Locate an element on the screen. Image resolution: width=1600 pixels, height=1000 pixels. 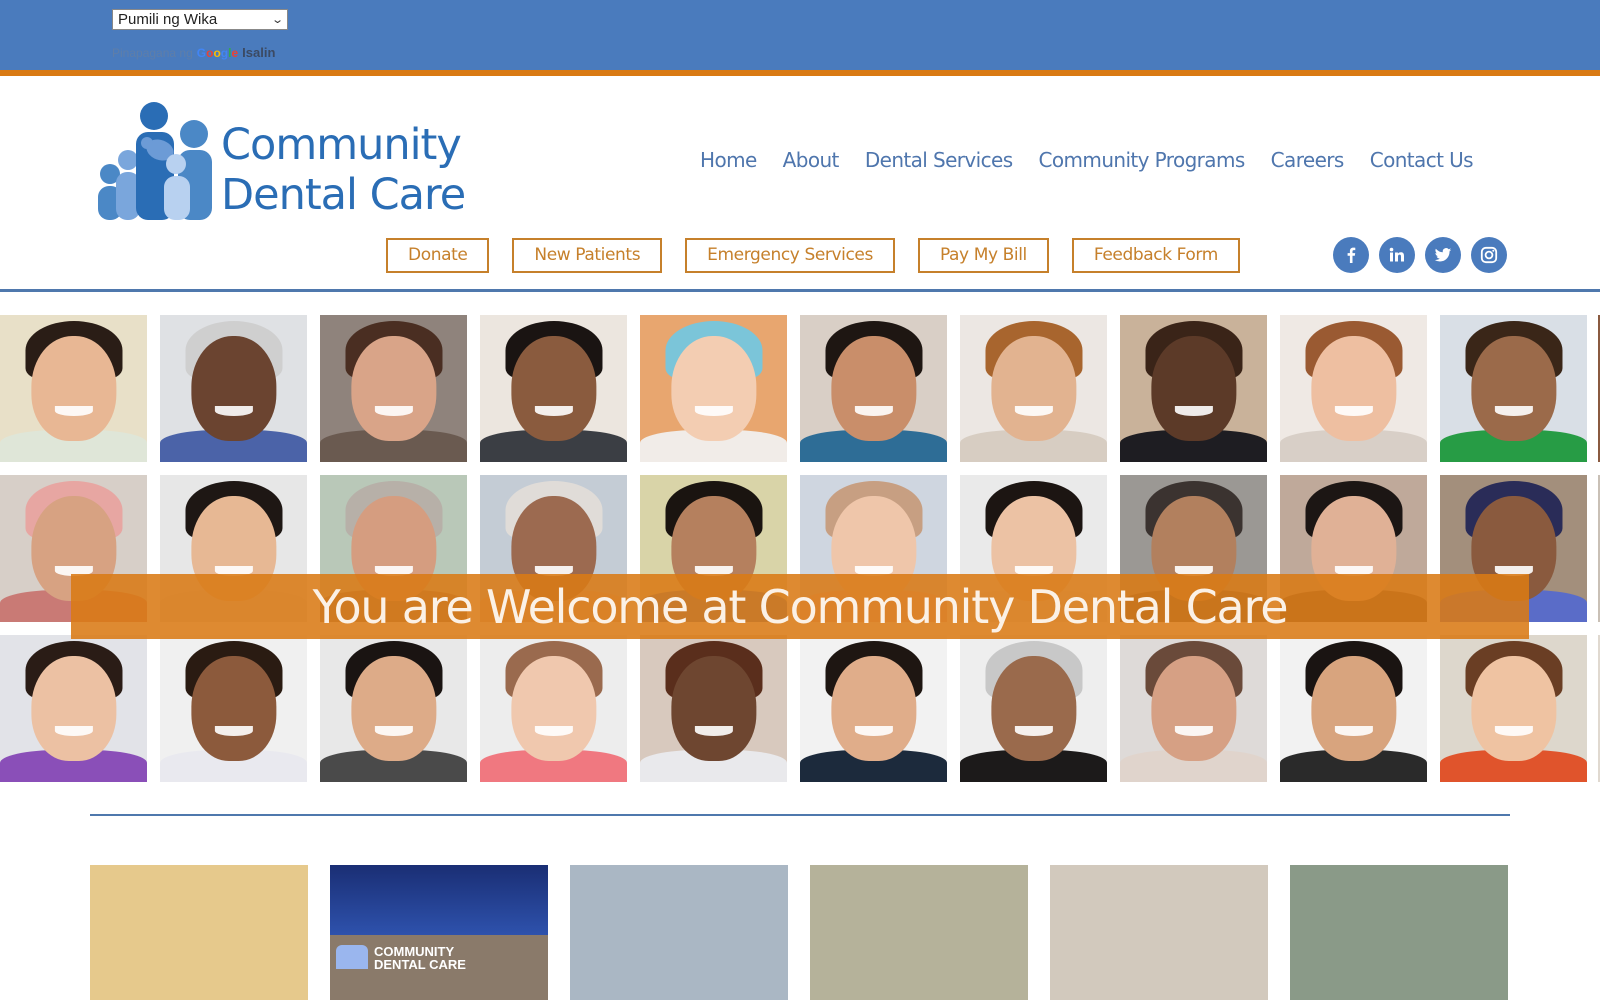
feedback-form-button: Feedback Form is located at coordinates (1155, 255).